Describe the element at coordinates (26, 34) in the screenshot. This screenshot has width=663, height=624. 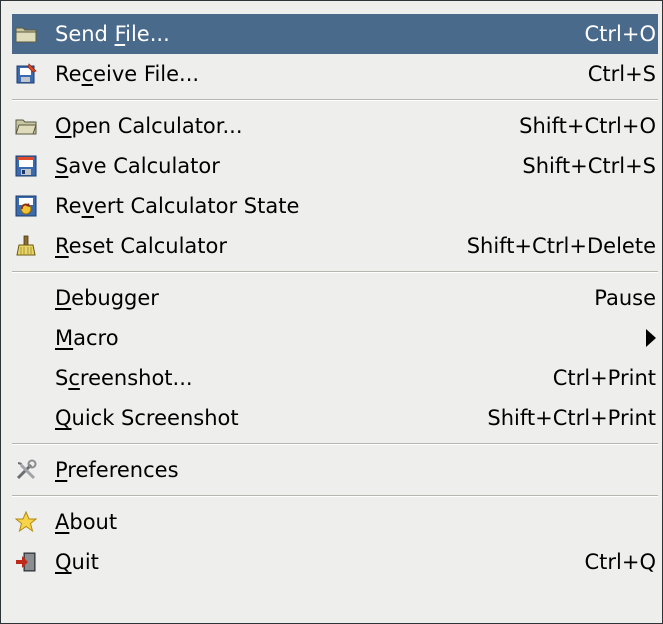
I see `folder-icon` at that location.